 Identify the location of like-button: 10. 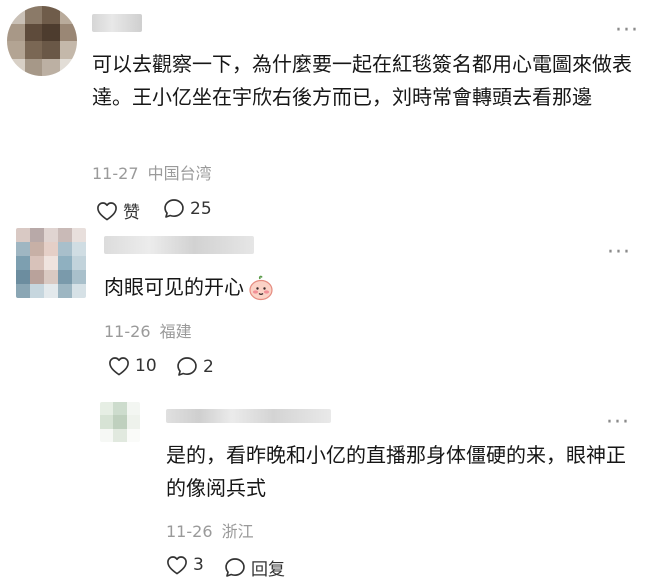
(132, 366).